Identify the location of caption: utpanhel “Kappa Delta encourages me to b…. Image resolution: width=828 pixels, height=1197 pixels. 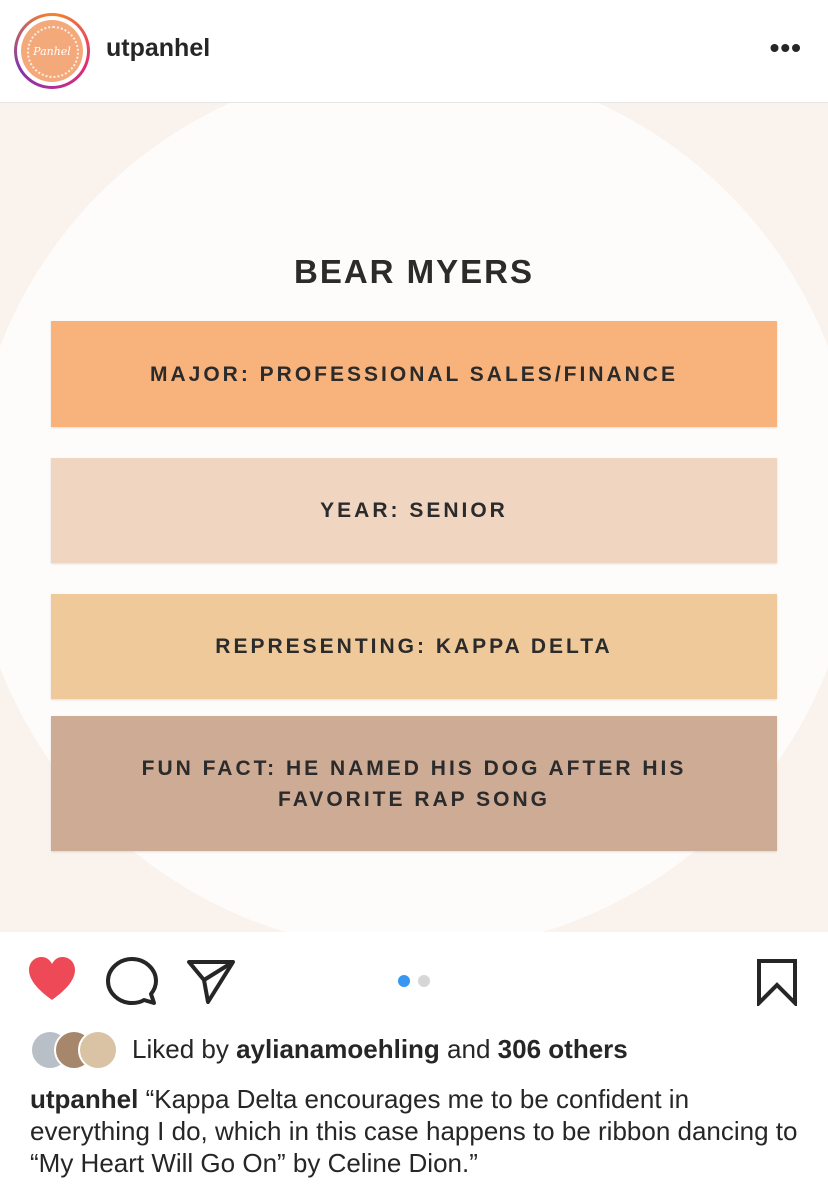
(420, 1131).